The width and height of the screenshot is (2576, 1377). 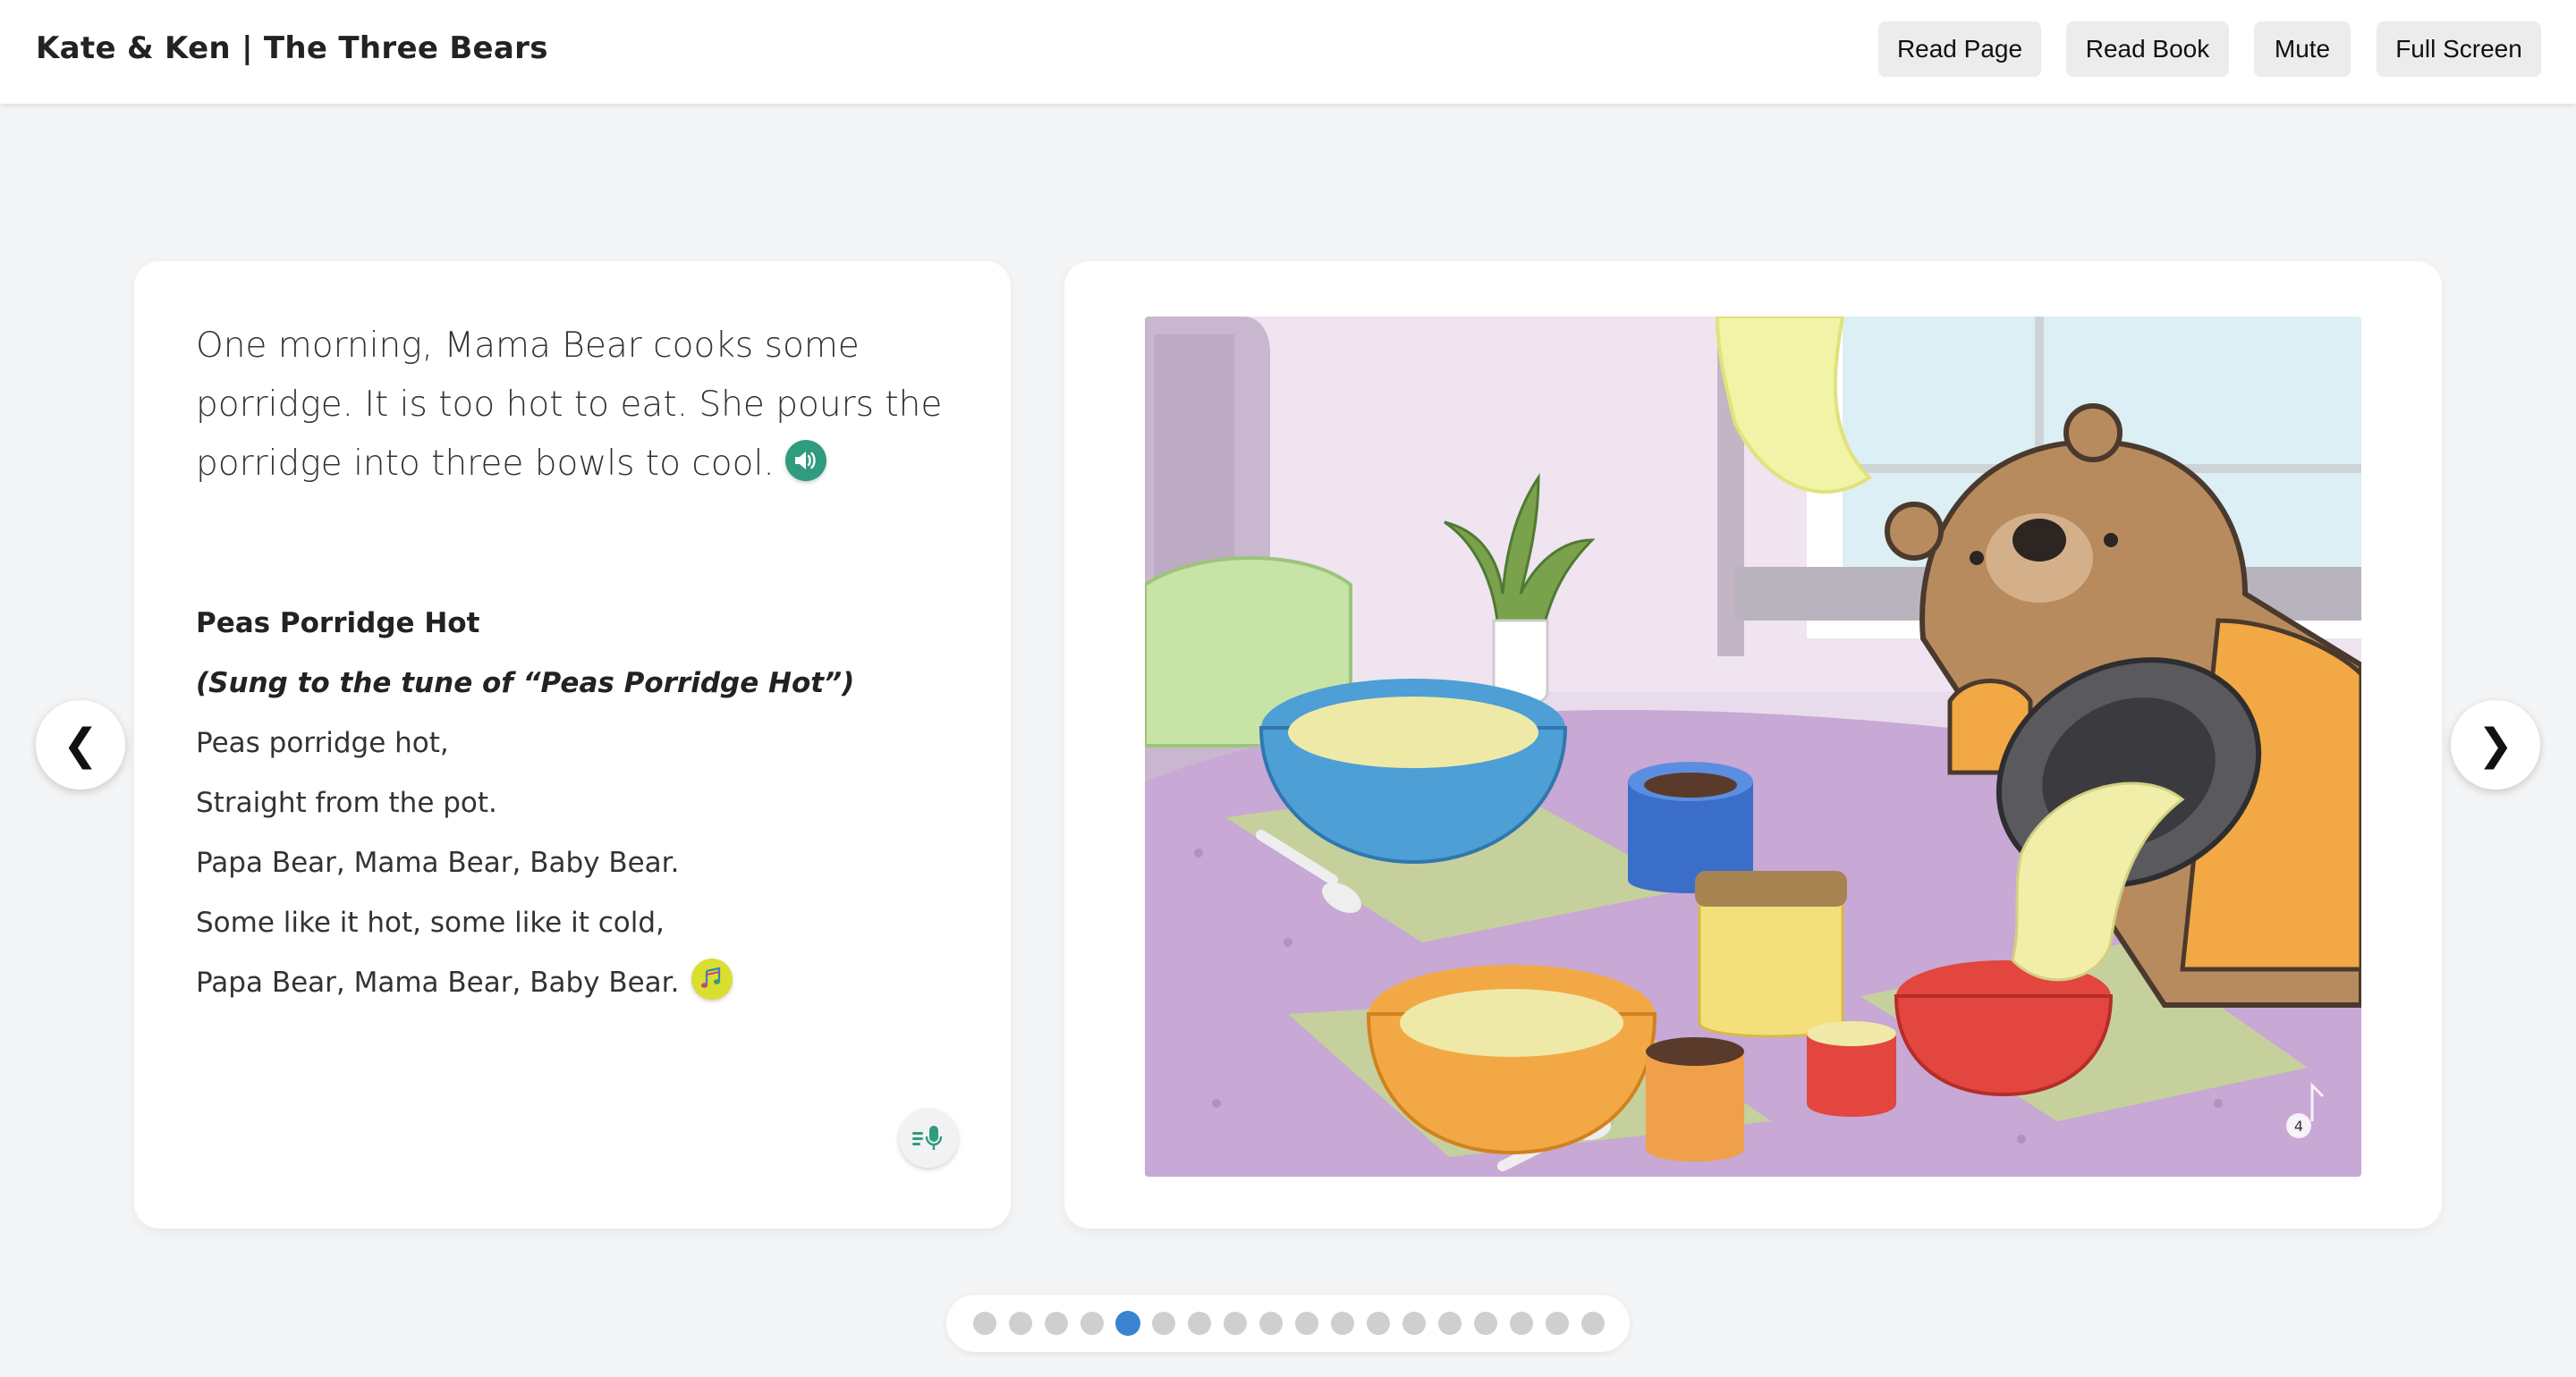 I want to click on song-line: Straight from the pot., so click(x=346, y=803).